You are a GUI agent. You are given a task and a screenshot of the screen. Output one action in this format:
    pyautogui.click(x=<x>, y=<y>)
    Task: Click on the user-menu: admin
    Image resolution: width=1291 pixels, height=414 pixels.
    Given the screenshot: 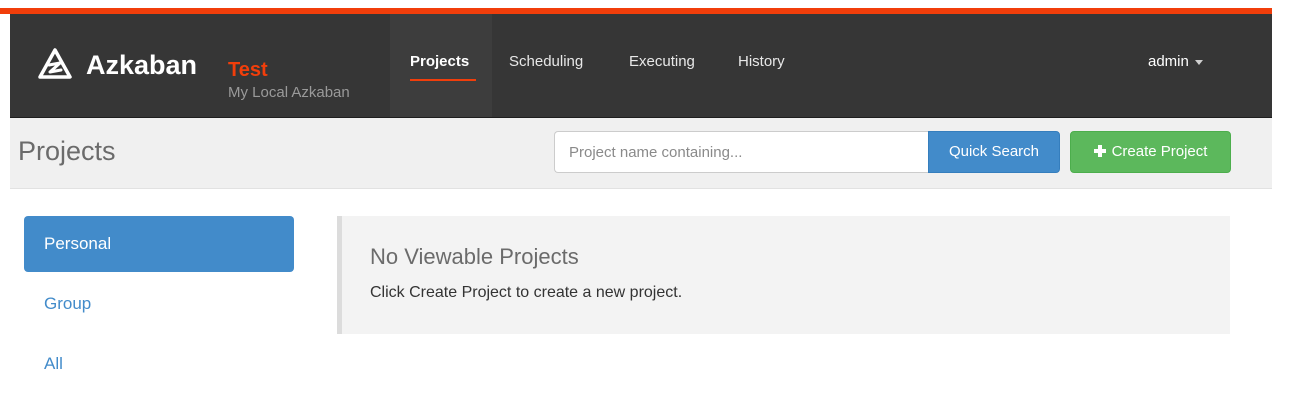 What is the action you would take?
    pyautogui.click(x=1175, y=61)
    